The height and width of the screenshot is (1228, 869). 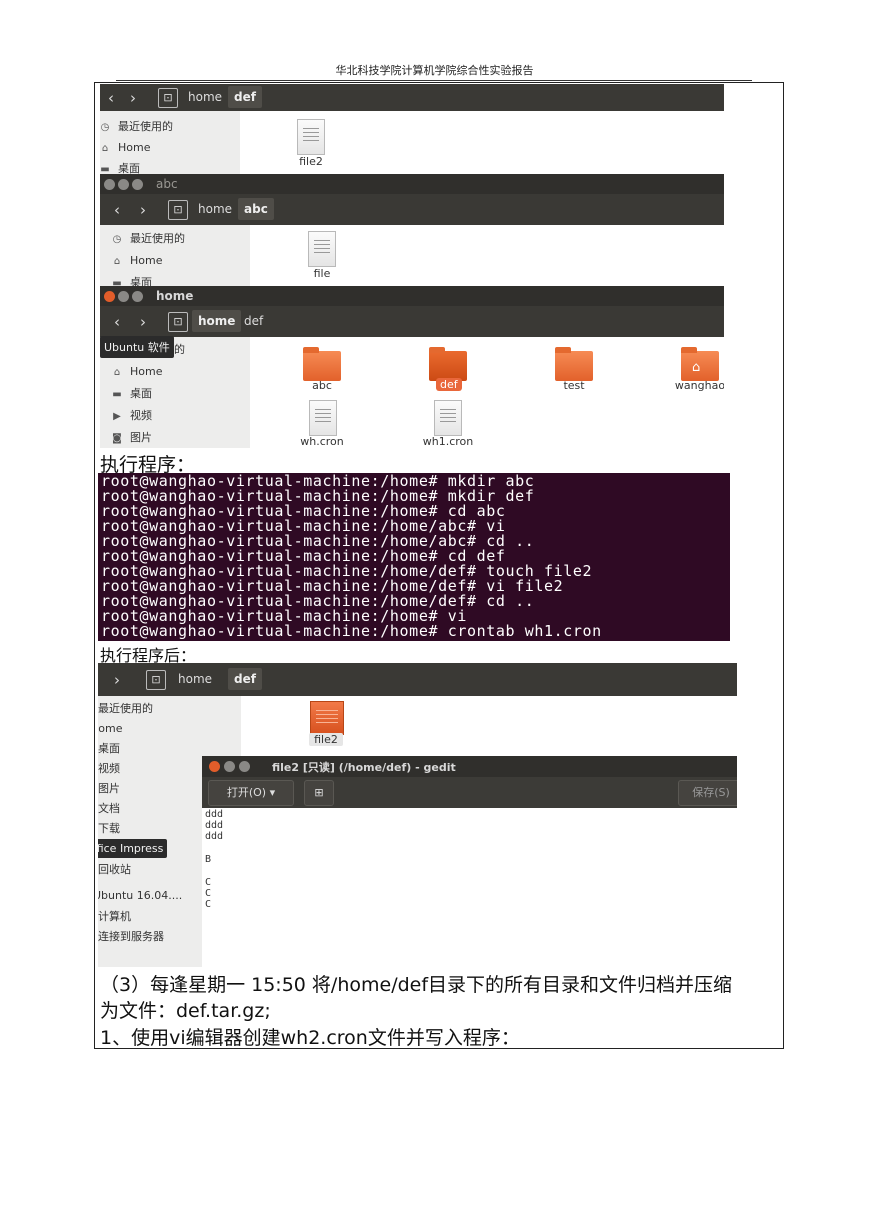 I want to click on sidebar-item-home: Home, so click(x=110, y=729).